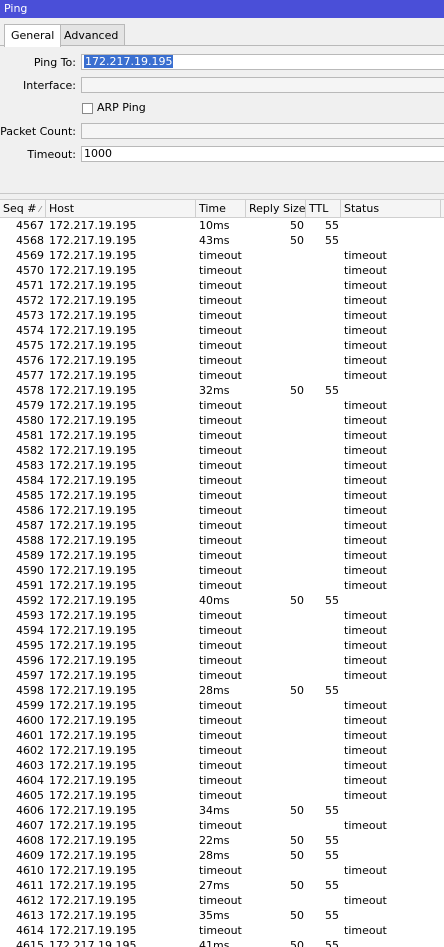 Image resolution: width=444 pixels, height=947 pixels. I want to click on table-row: 4578 172.217.19.195 32ms 50 55, so click(222, 390).